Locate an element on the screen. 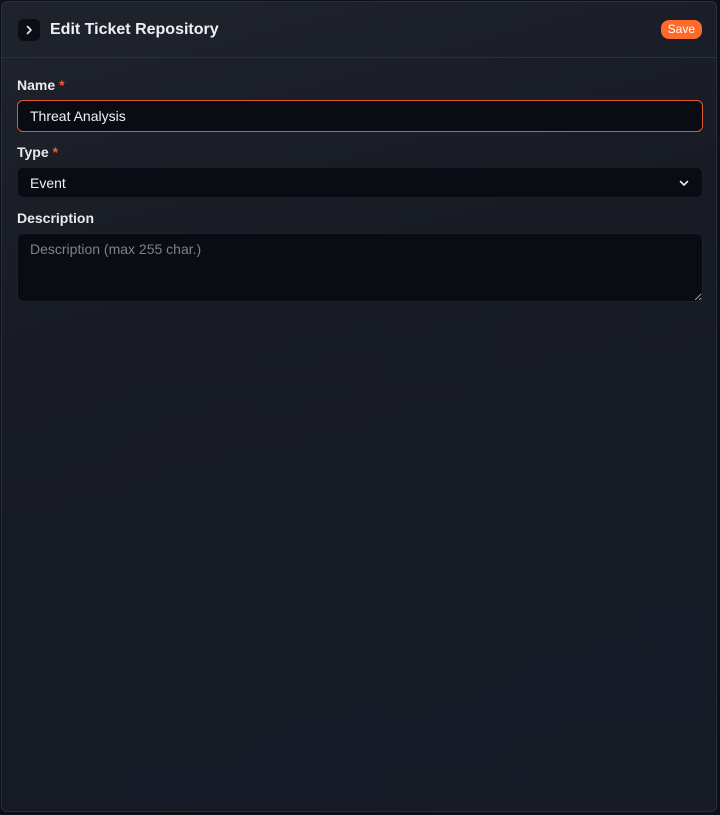 The width and height of the screenshot is (720, 815). description-label: Description is located at coordinates (359, 218).